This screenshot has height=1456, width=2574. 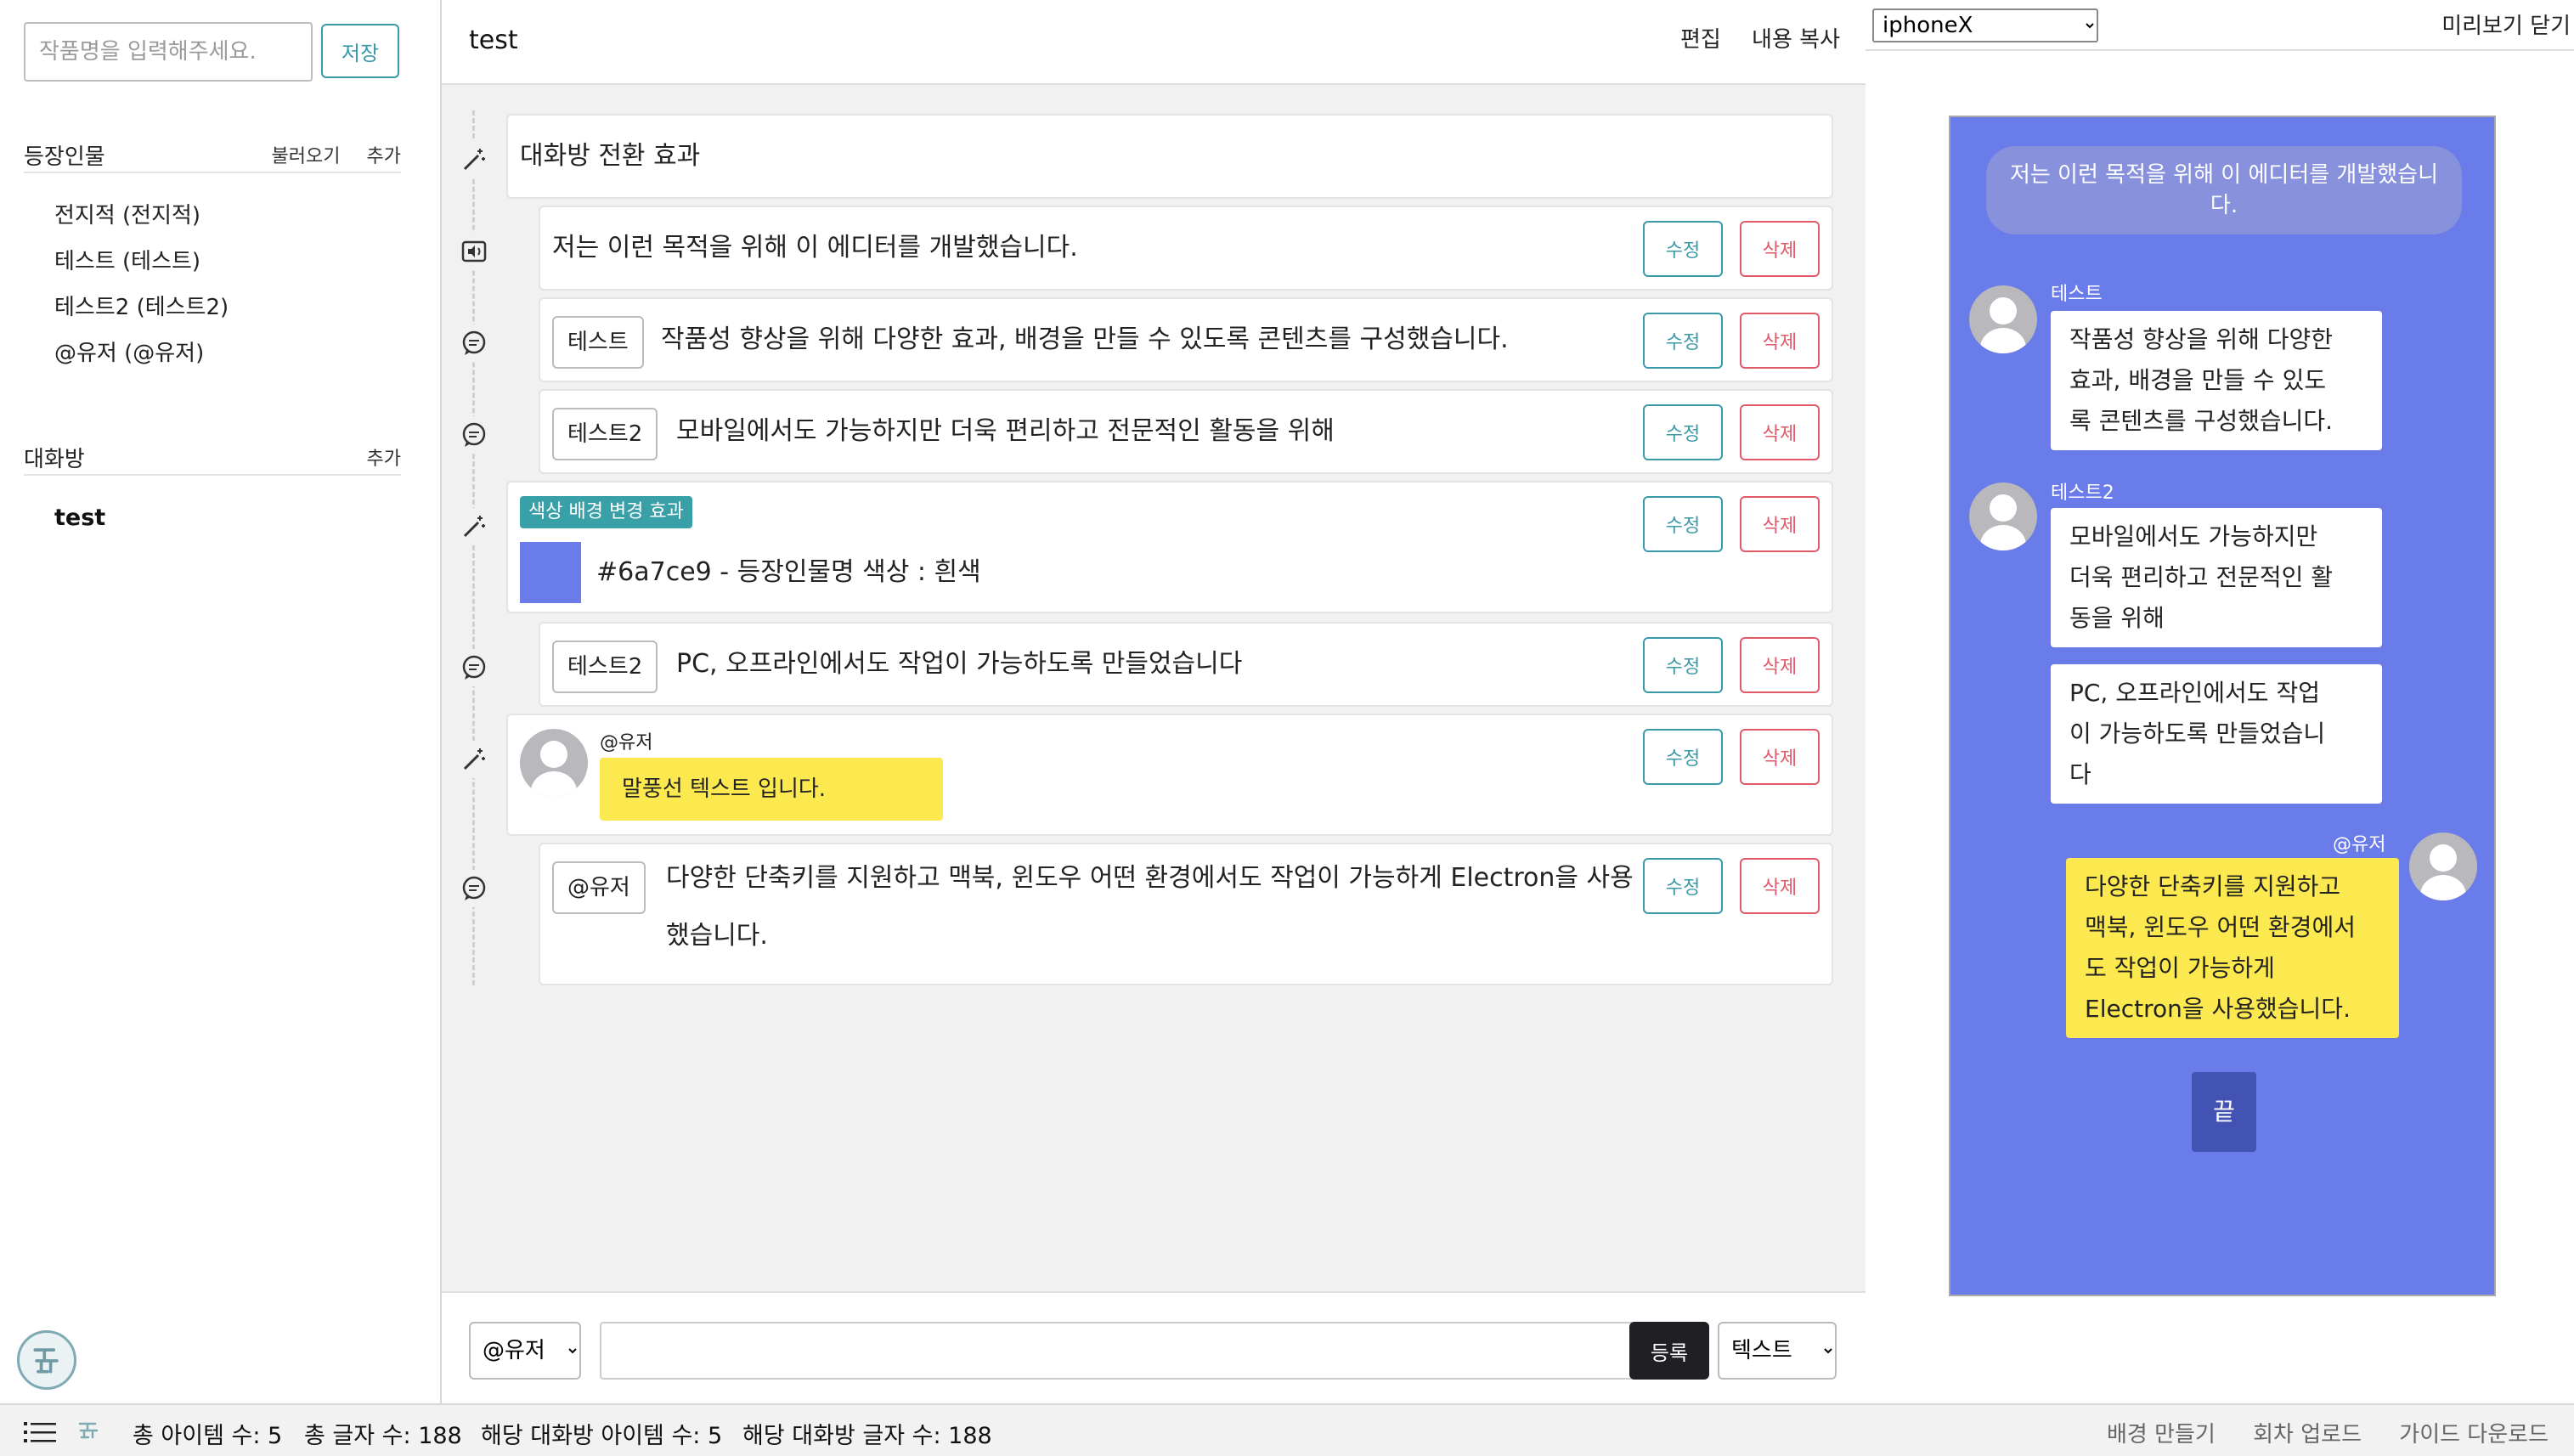 I want to click on speaker-tag: @유저, so click(x=599, y=888).